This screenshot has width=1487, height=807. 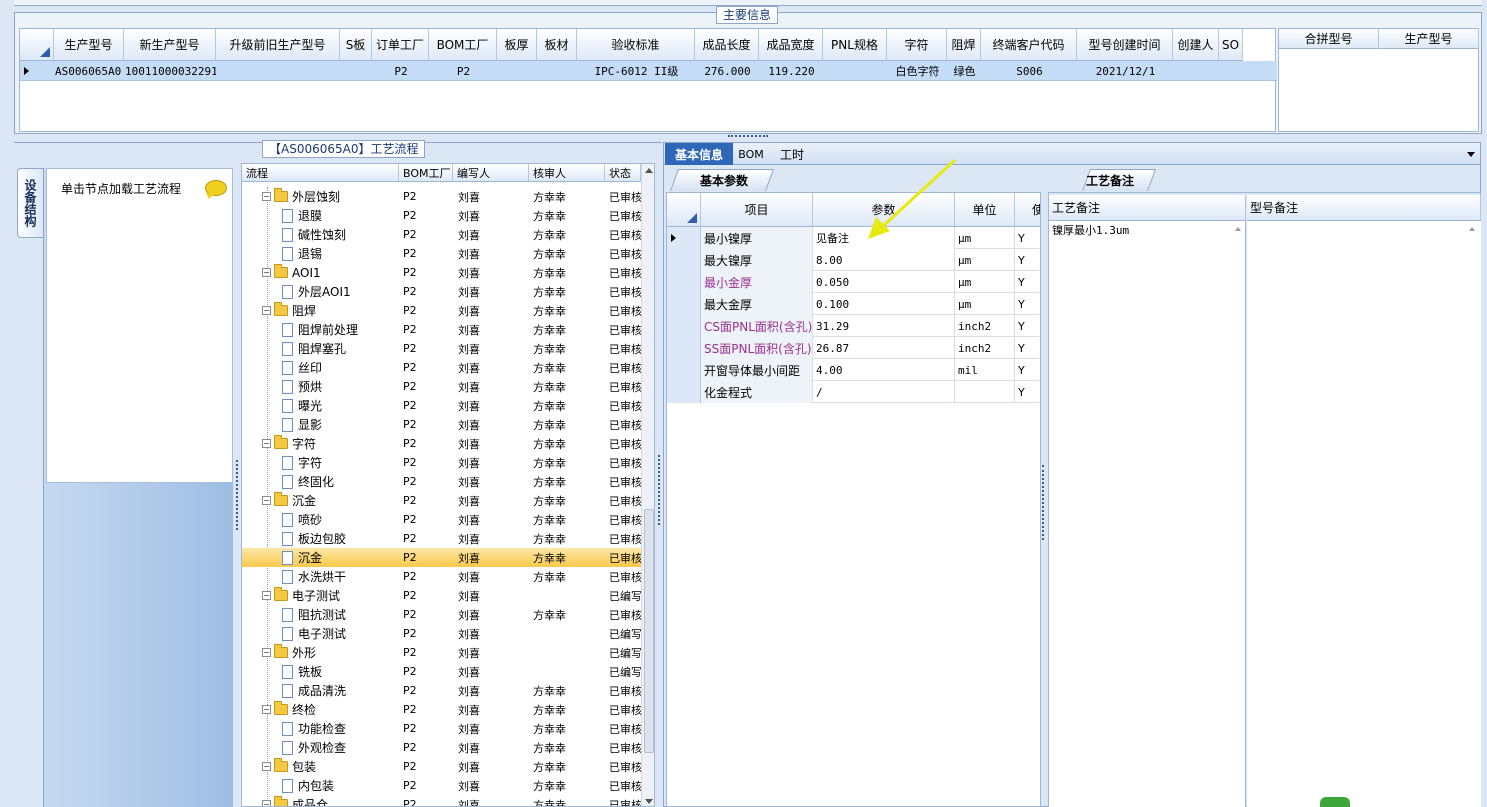 What do you see at coordinates (1231, 45) in the screenshot?
I see `main-col-header-17: SO` at bounding box center [1231, 45].